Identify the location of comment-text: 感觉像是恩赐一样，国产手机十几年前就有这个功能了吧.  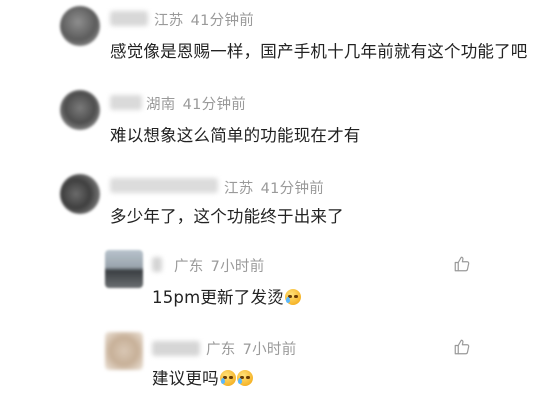
(319, 51).